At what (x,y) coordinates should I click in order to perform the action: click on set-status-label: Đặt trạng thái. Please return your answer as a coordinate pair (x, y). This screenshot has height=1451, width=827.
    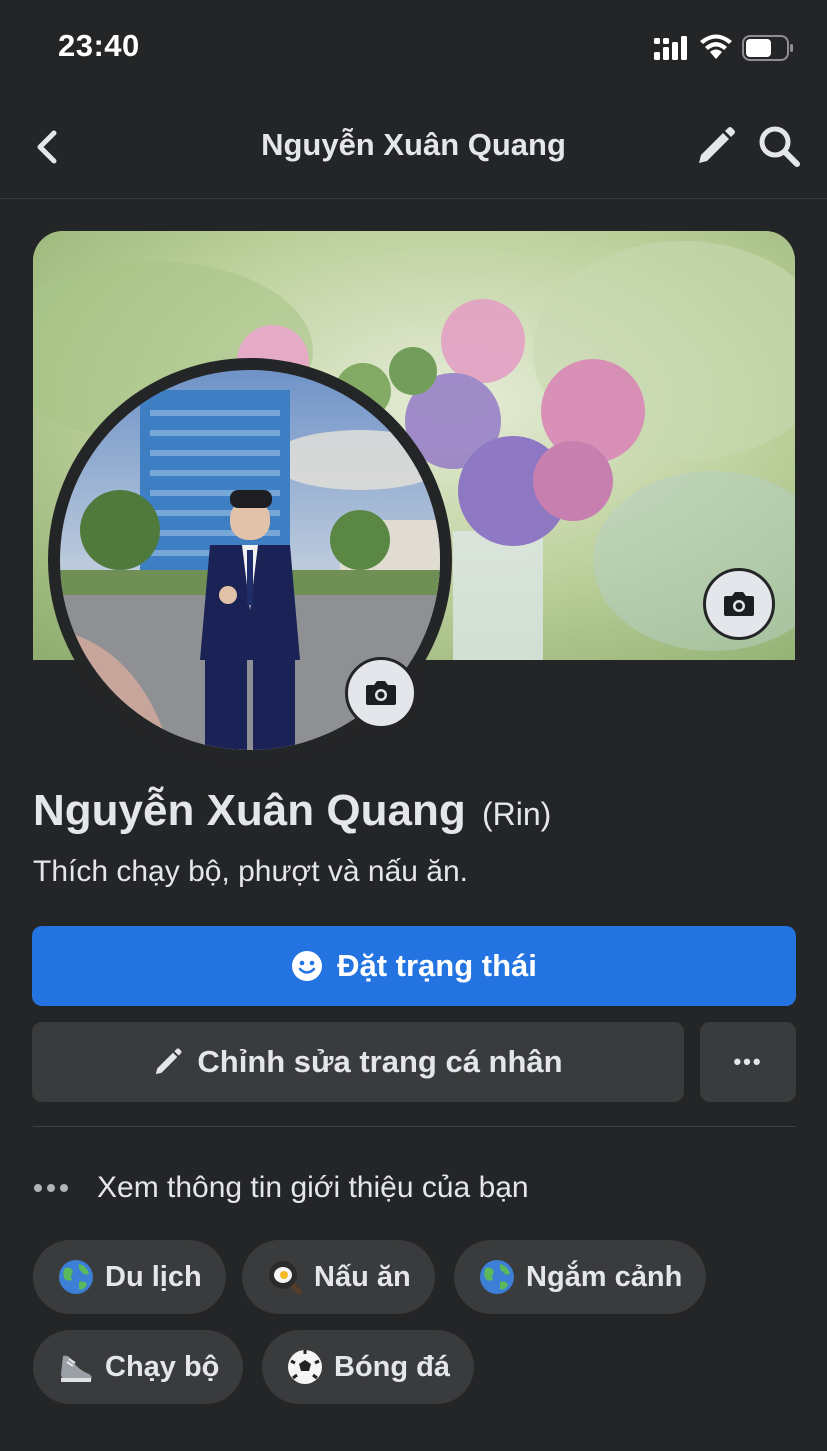
    Looking at the image, I should click on (437, 965).